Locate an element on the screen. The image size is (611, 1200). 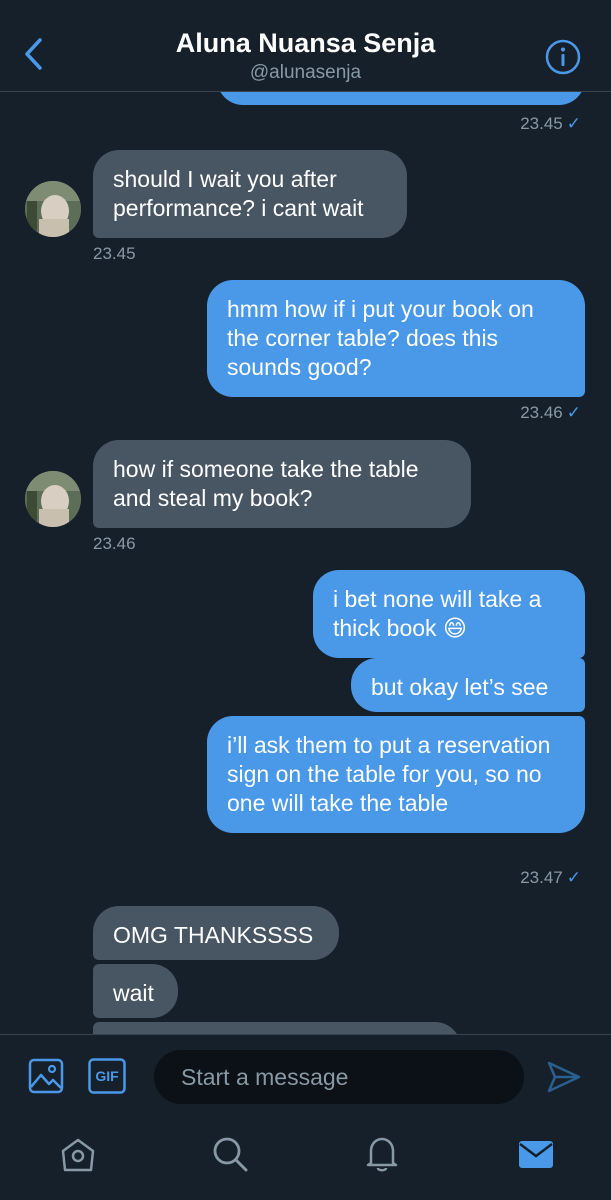
message-sent: but okay let’s see is located at coordinates (468, 685).